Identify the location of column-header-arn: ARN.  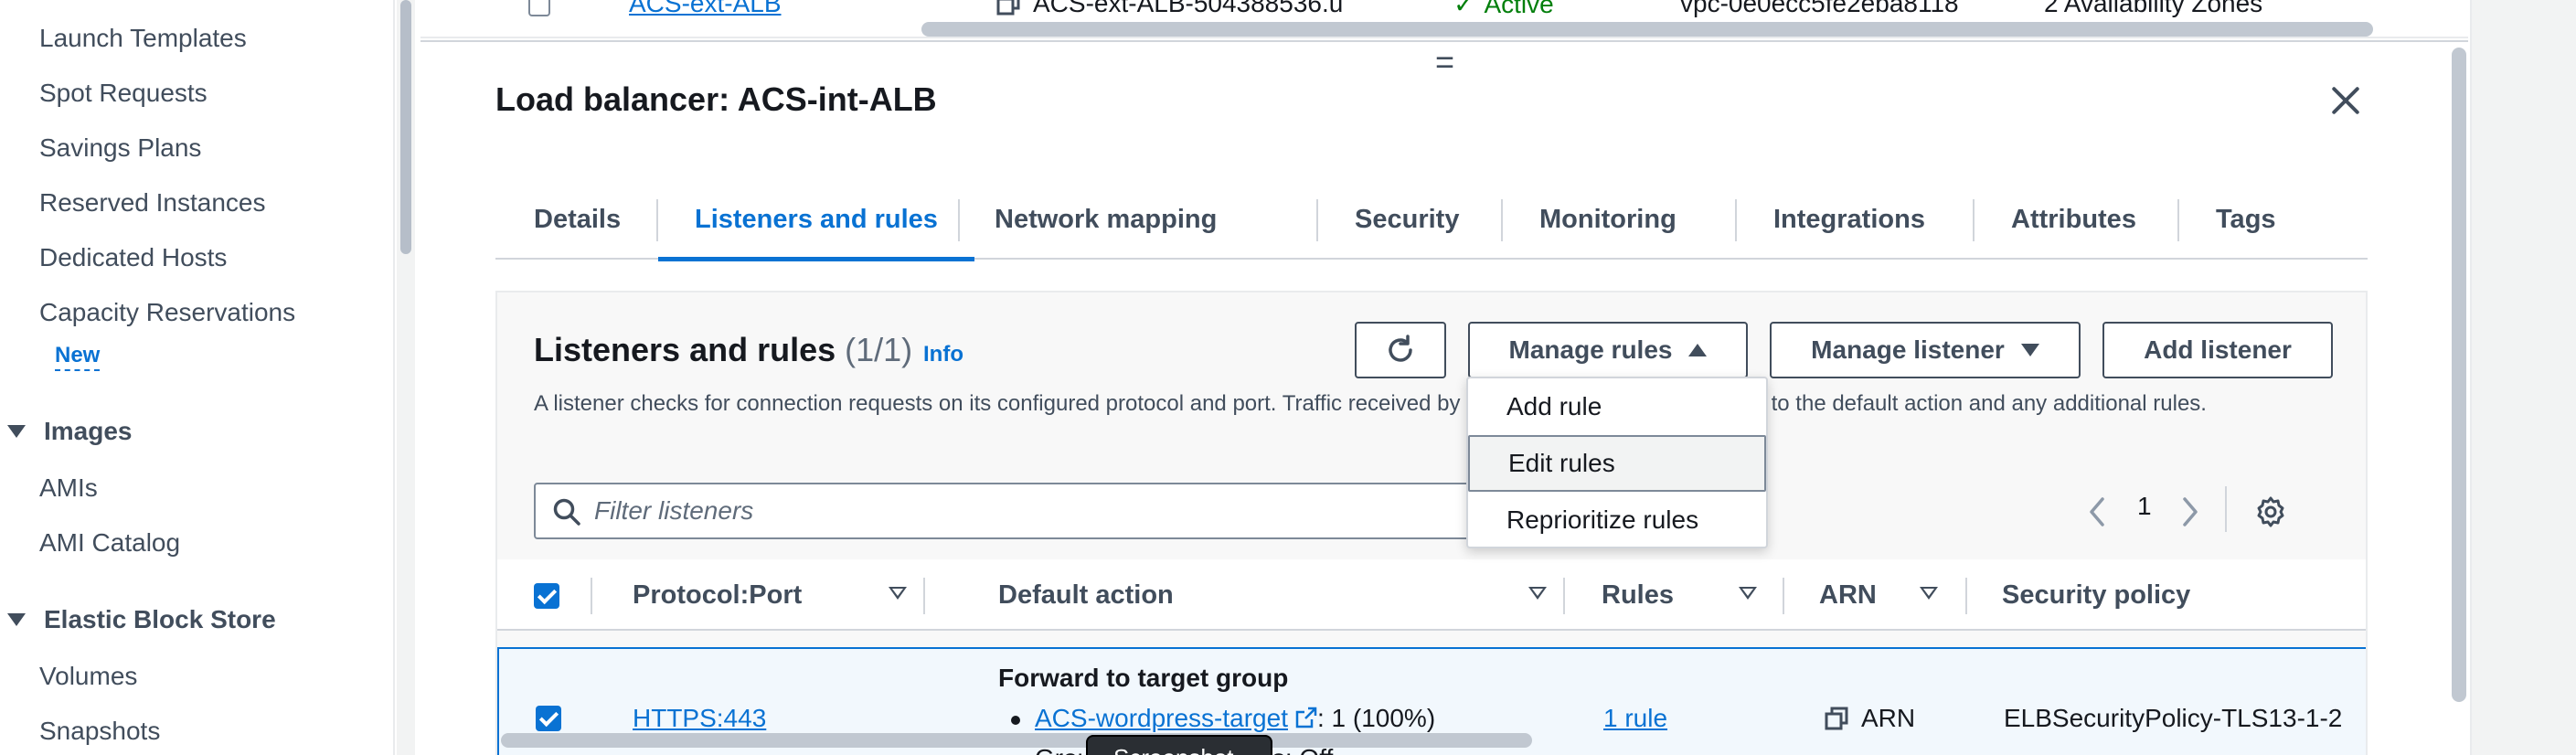
(1848, 595).